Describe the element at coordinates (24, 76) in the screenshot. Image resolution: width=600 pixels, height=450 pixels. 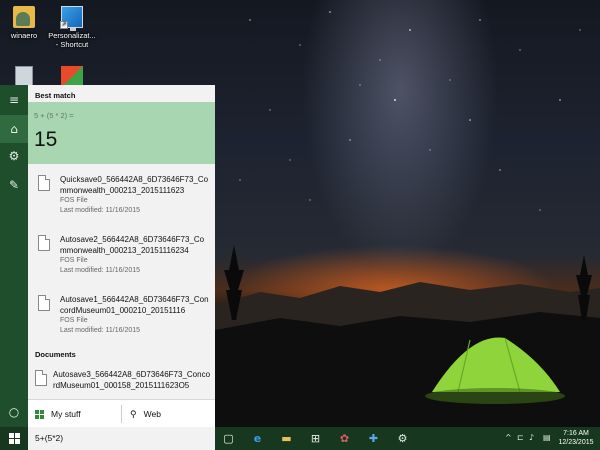
I see `recycle-bin-icon` at that location.